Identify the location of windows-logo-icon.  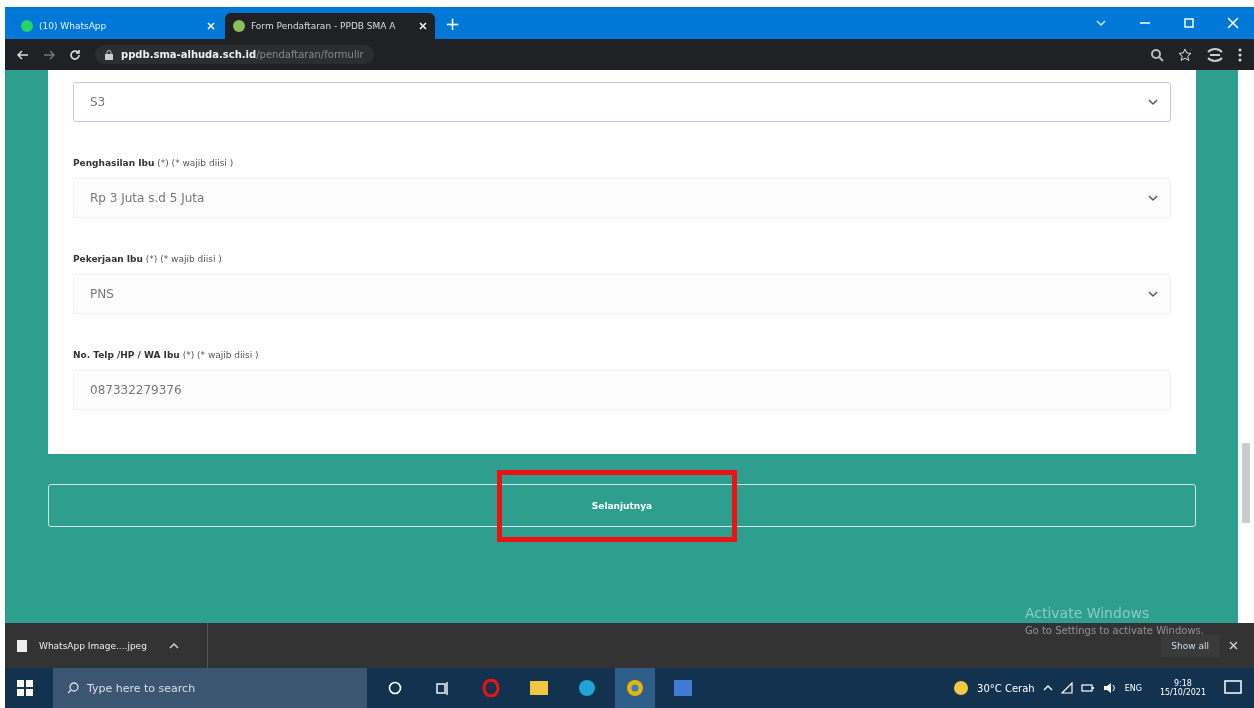
(25, 688).